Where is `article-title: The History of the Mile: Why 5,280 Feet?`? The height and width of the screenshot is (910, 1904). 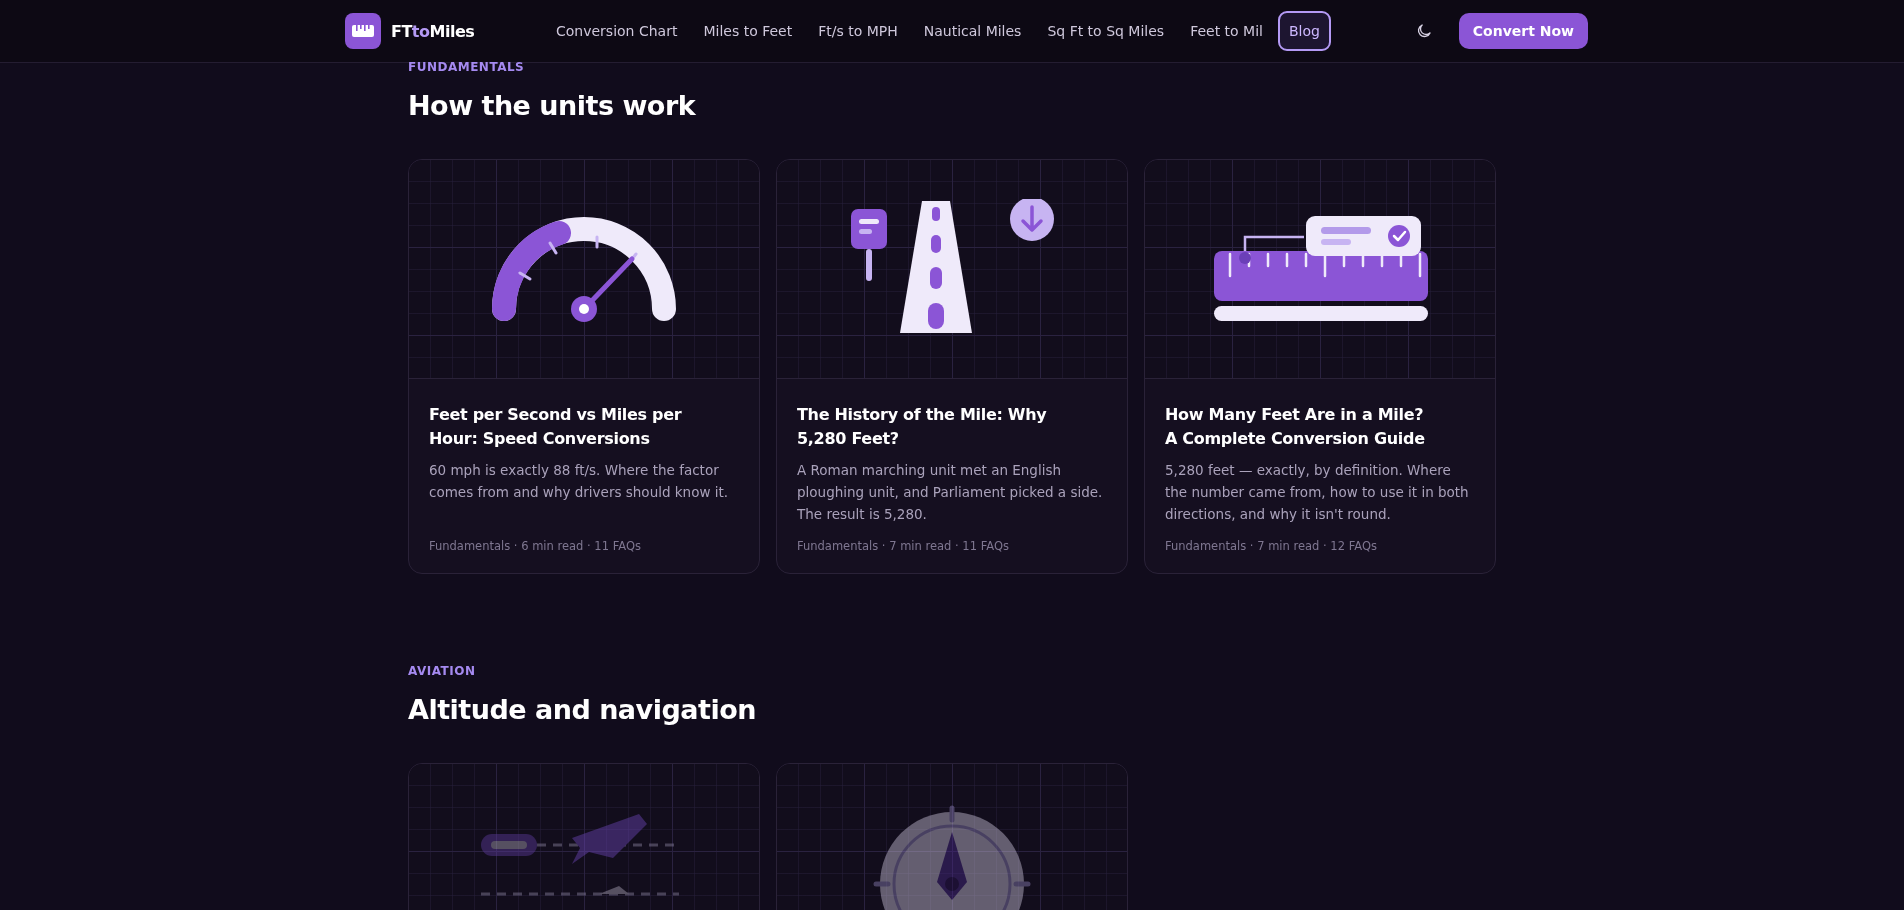 article-title: The History of the Mile: Why 5,280 Feet? is located at coordinates (934, 427).